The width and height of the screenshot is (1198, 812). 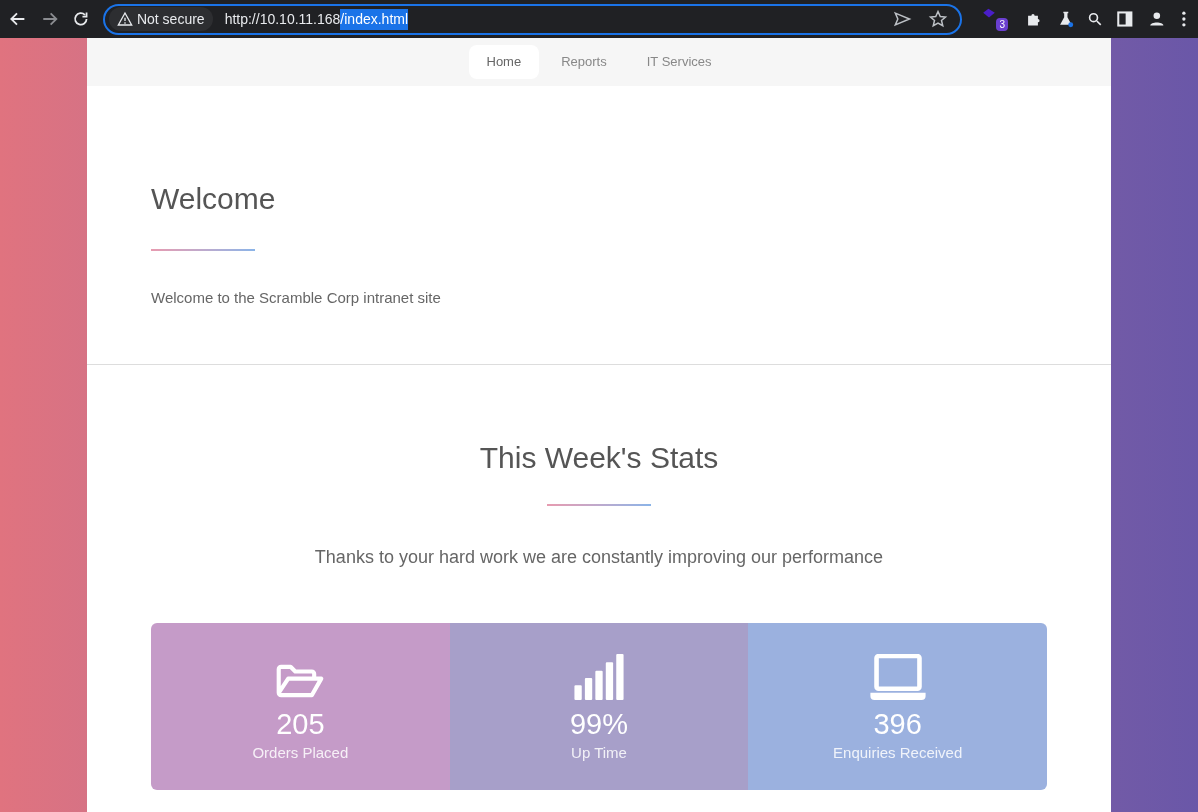 What do you see at coordinates (902, 19) in the screenshot?
I see `send-icon` at bounding box center [902, 19].